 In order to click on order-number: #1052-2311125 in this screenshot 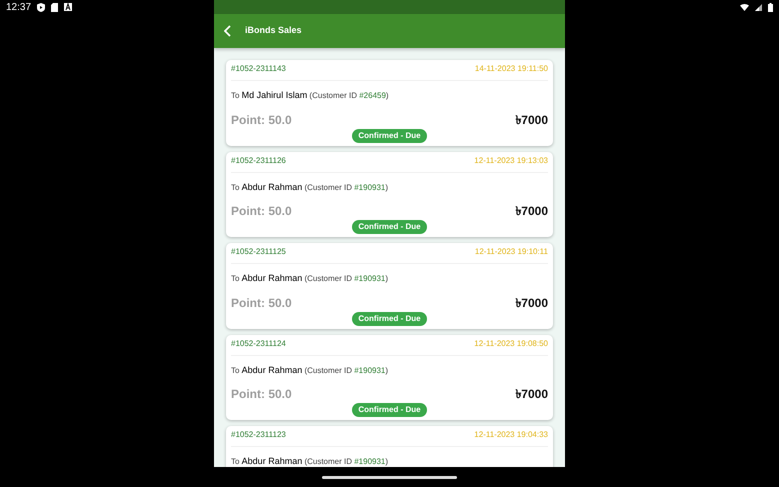, I will do `click(258, 252)`.